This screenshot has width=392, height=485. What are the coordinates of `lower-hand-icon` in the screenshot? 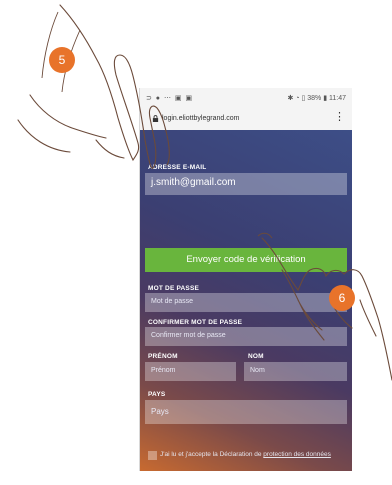 It's located at (326, 309).